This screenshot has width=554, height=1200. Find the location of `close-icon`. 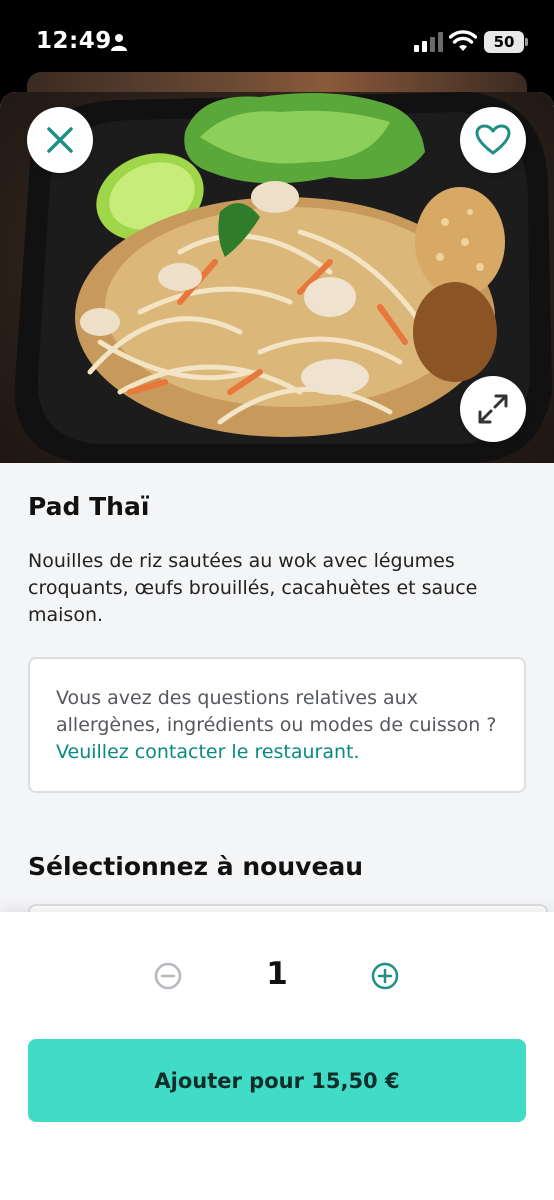

close-icon is located at coordinates (60, 140).